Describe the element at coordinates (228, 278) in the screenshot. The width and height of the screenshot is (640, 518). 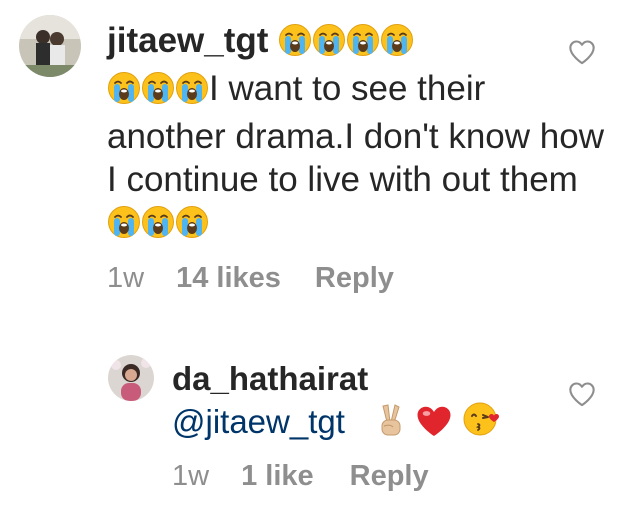
I see `likes-count: 14 likes` at that location.